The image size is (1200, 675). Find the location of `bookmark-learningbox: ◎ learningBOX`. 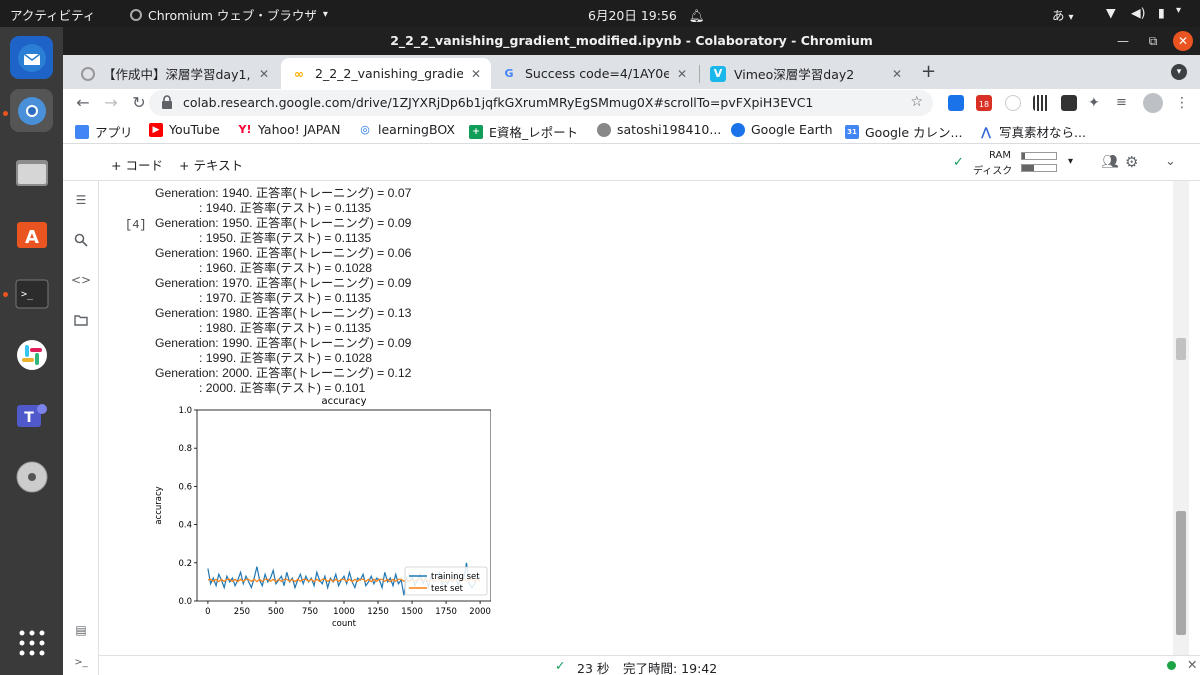

bookmark-learningbox: ◎ learningBOX is located at coordinates (406, 129).